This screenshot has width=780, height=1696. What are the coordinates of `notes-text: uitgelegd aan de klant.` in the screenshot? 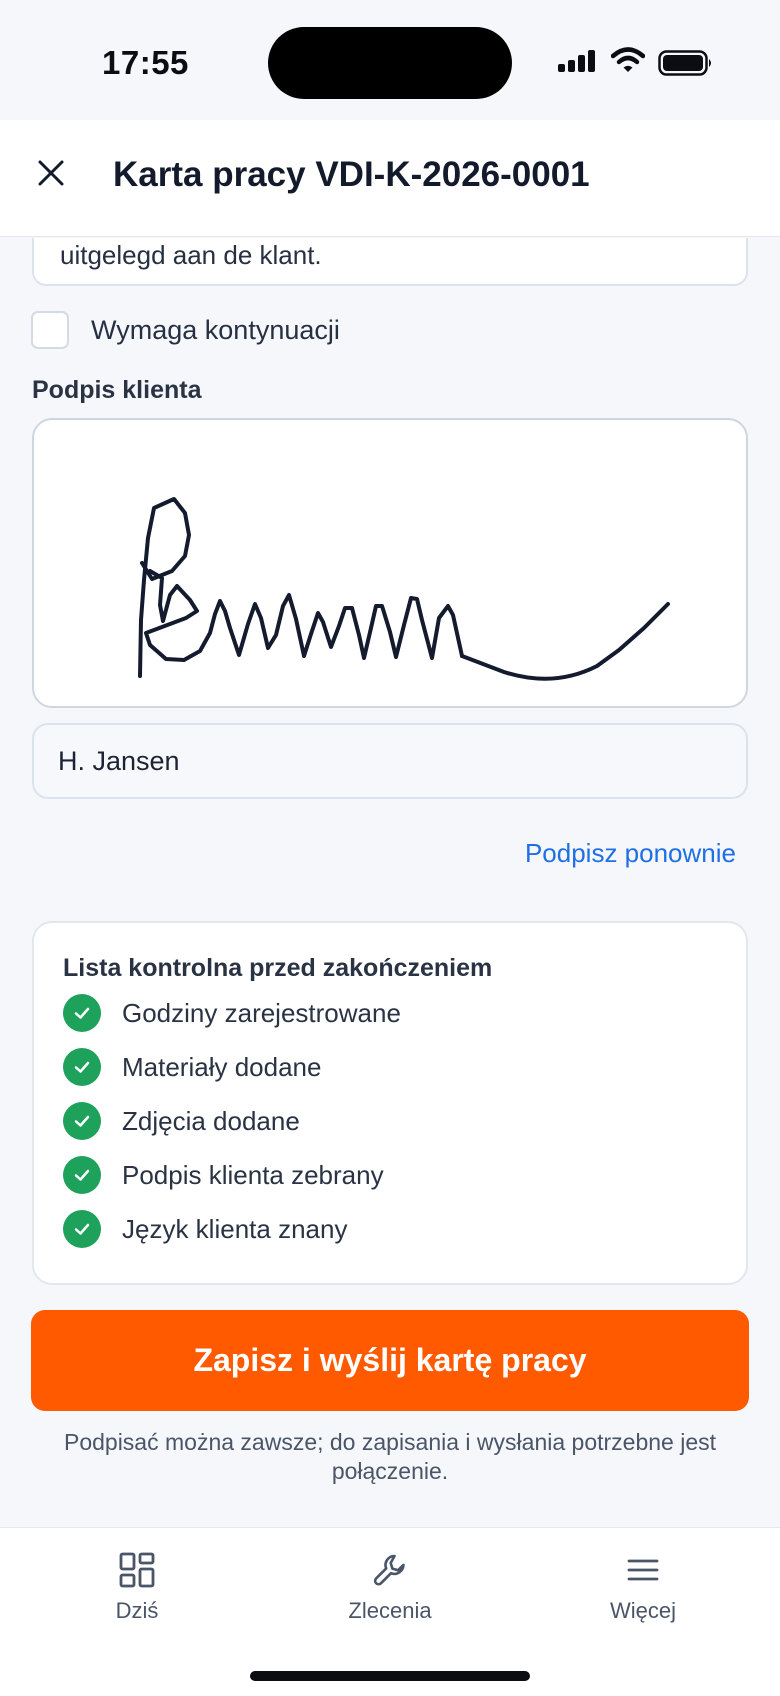 It's located at (191, 255).